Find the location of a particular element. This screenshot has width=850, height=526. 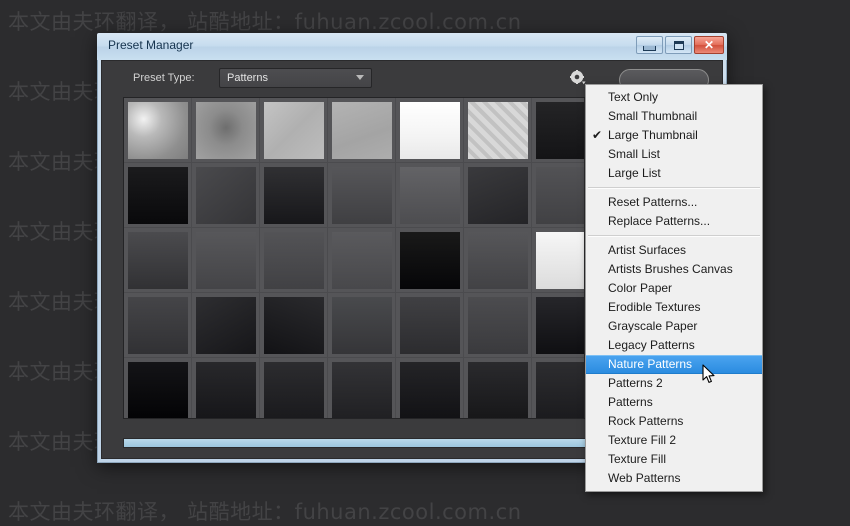

menu-item-label: Legacy Patterns is located at coordinates (651, 345).